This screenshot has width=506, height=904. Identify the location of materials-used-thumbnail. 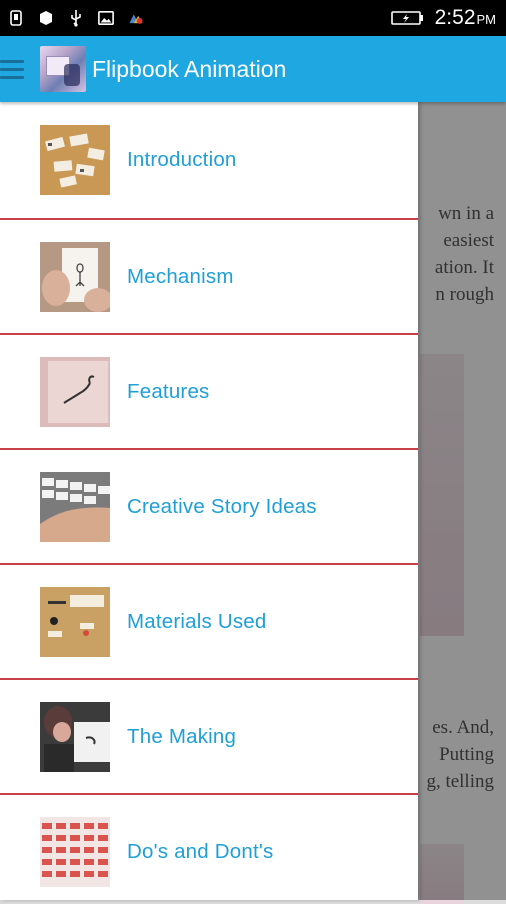
(75, 621).